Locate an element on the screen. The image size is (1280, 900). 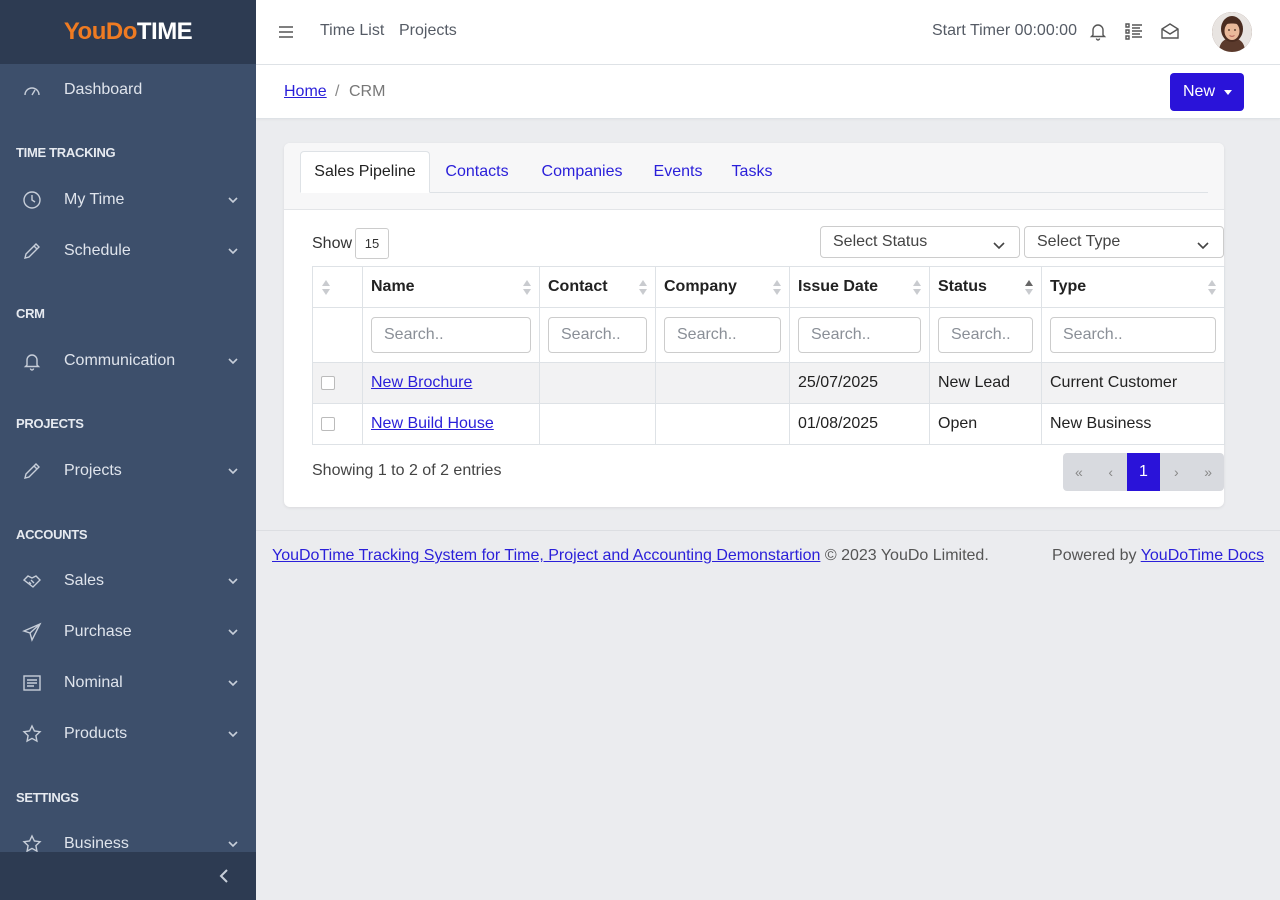
sidebar-item-label: Business is located at coordinates (96, 843).